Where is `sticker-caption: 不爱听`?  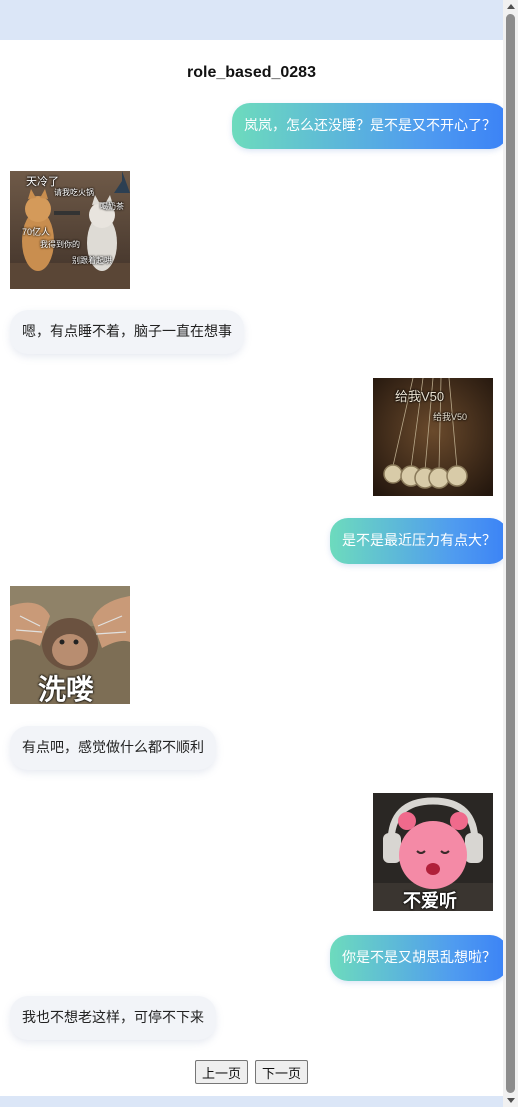 sticker-caption: 不爱听 is located at coordinates (430, 901).